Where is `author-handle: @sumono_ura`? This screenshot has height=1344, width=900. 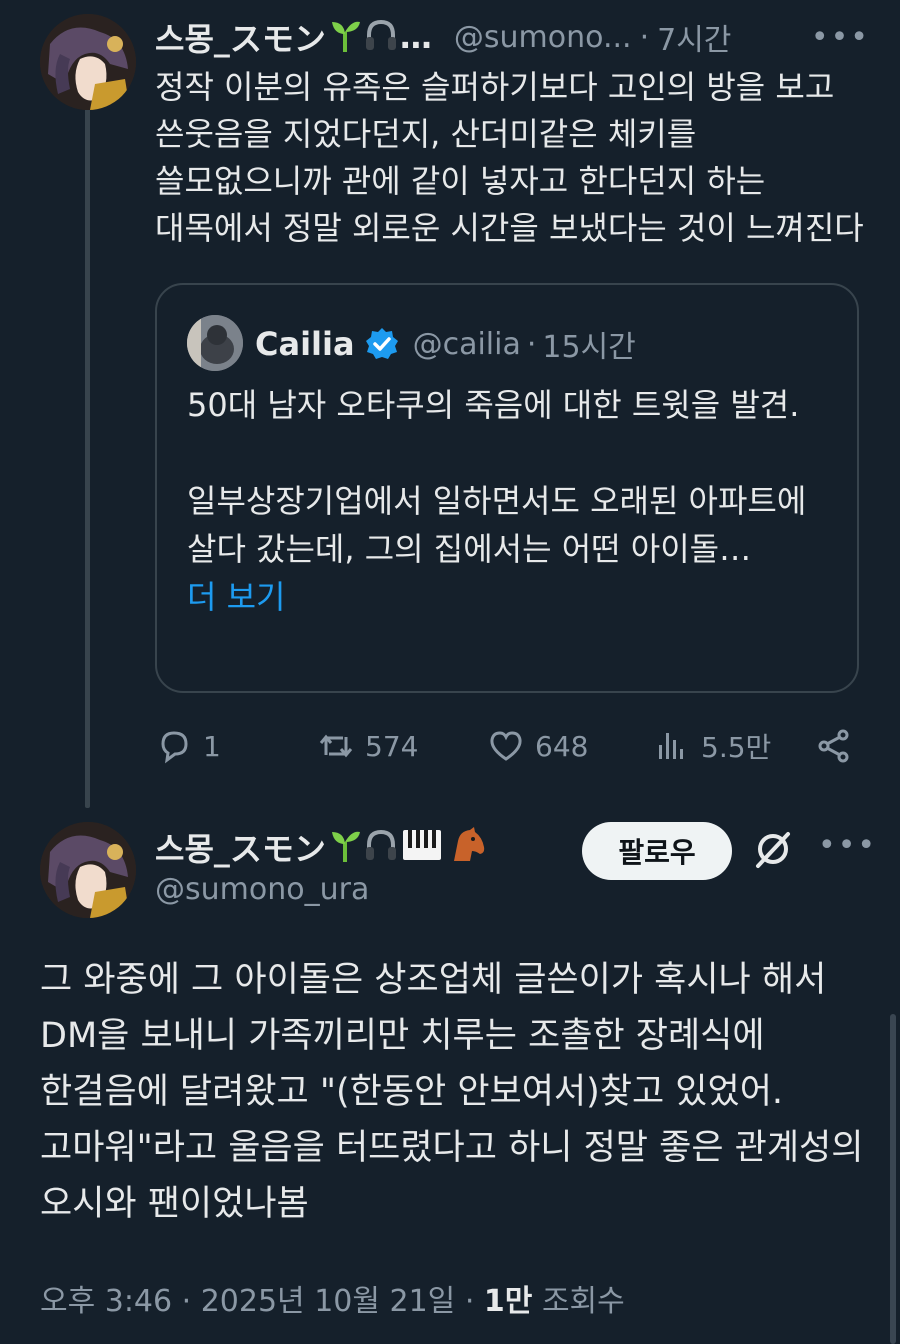 author-handle: @sumono_ura is located at coordinates (262, 889).